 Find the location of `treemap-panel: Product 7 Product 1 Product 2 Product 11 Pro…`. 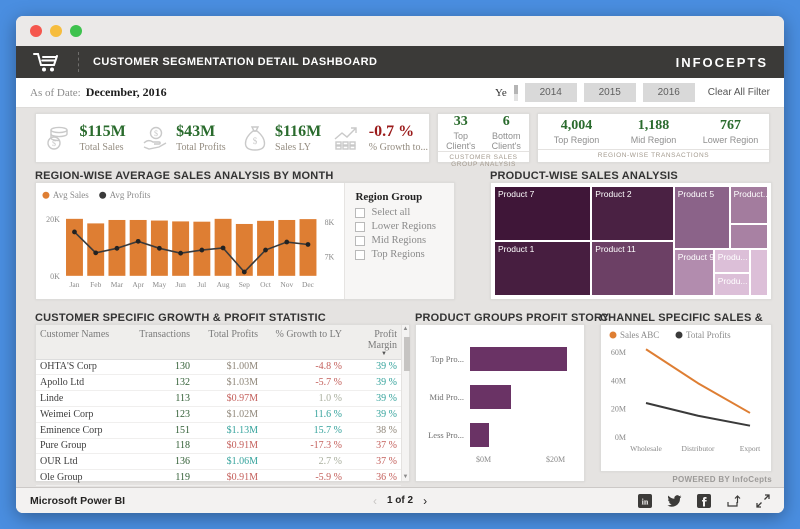

treemap-panel: Product 7 Product 1 Product 2 Product 11 Pro… is located at coordinates (631, 241).